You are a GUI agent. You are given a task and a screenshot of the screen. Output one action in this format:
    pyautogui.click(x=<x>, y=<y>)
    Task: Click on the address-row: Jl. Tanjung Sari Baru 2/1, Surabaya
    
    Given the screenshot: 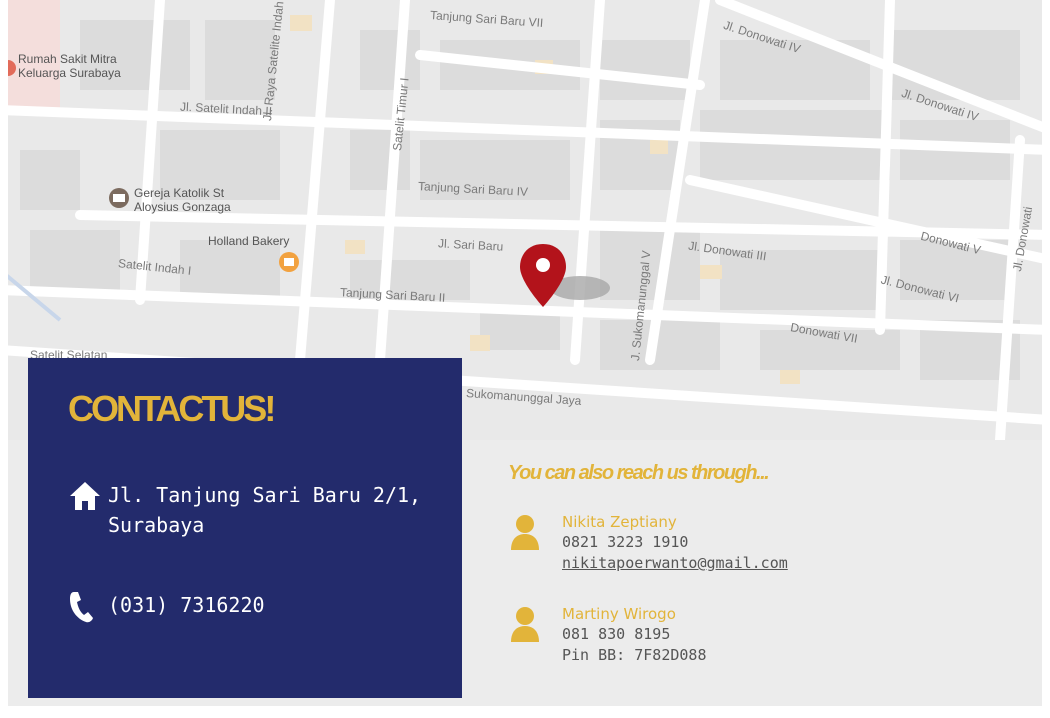 What is the action you would take?
    pyautogui.click(x=244, y=510)
    